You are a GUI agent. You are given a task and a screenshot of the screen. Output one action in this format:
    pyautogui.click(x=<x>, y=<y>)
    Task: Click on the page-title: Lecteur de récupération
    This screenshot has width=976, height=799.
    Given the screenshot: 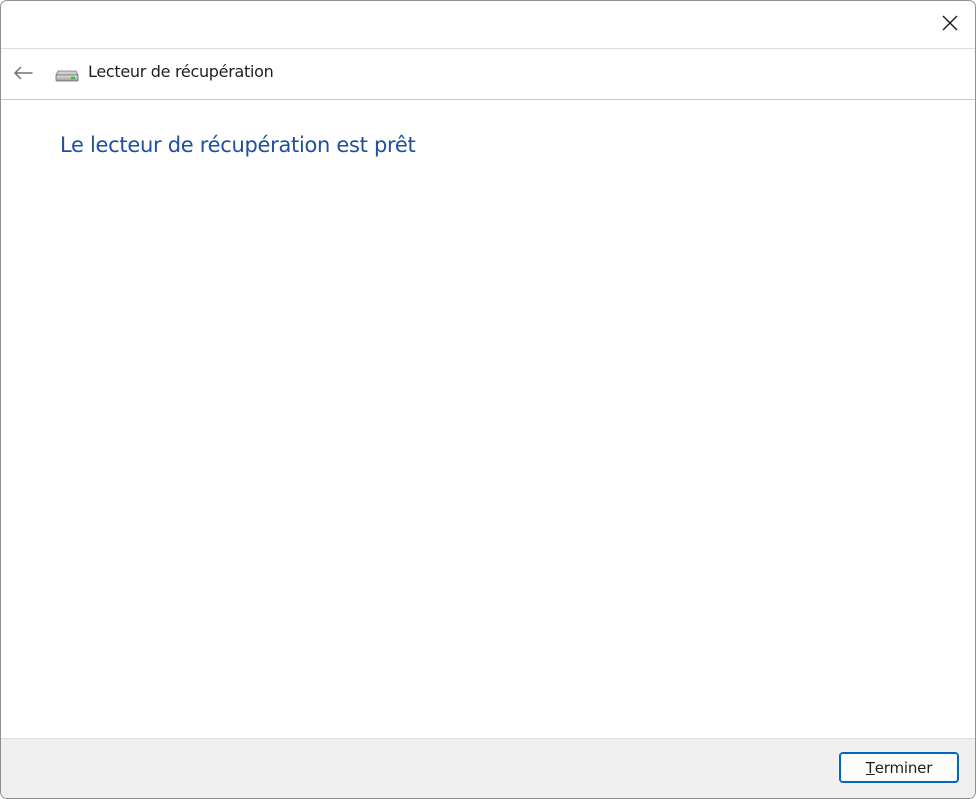 What is the action you would take?
    pyautogui.click(x=181, y=71)
    